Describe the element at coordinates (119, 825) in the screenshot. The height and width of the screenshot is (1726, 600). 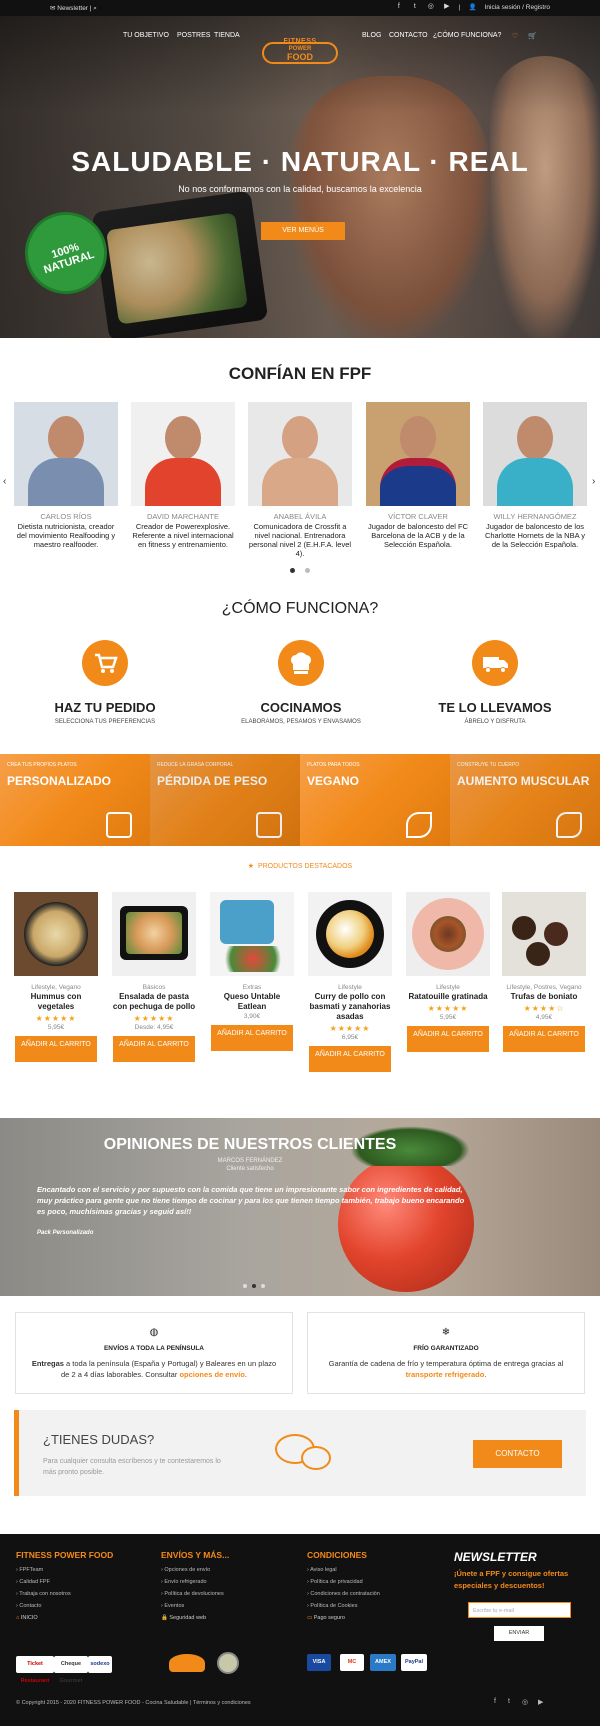
I see `clipboard-icon` at that location.